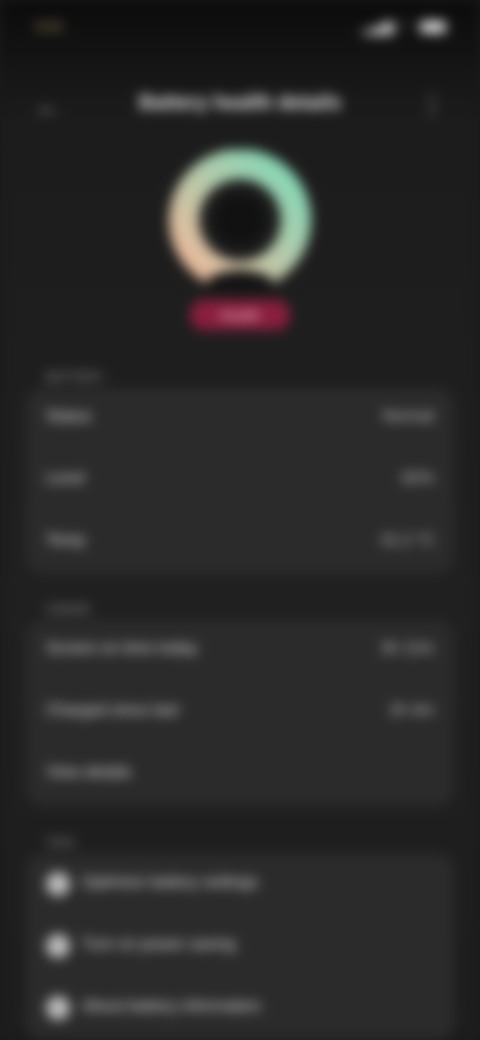  Describe the element at coordinates (411, 710) in the screenshot. I see `row-value: 2h 4m` at that location.